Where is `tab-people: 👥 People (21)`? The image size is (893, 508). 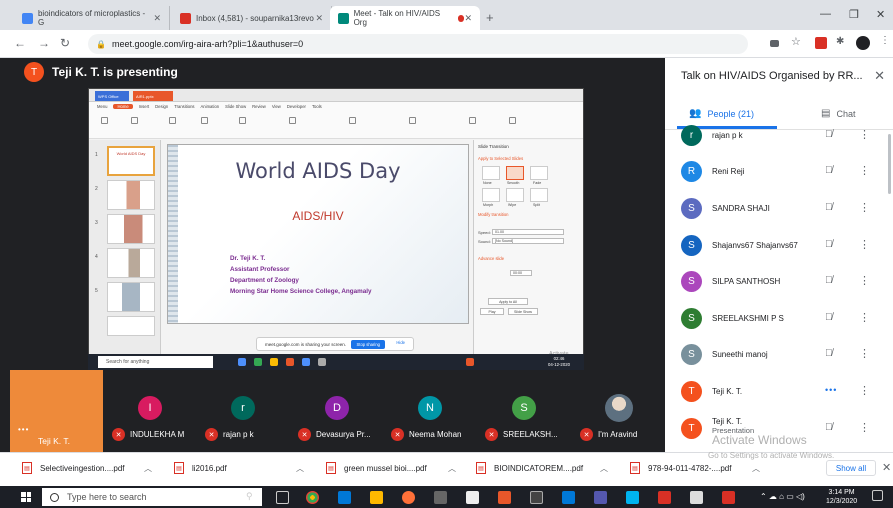
tab-people: 👥 People (21) is located at coordinates (721, 113).